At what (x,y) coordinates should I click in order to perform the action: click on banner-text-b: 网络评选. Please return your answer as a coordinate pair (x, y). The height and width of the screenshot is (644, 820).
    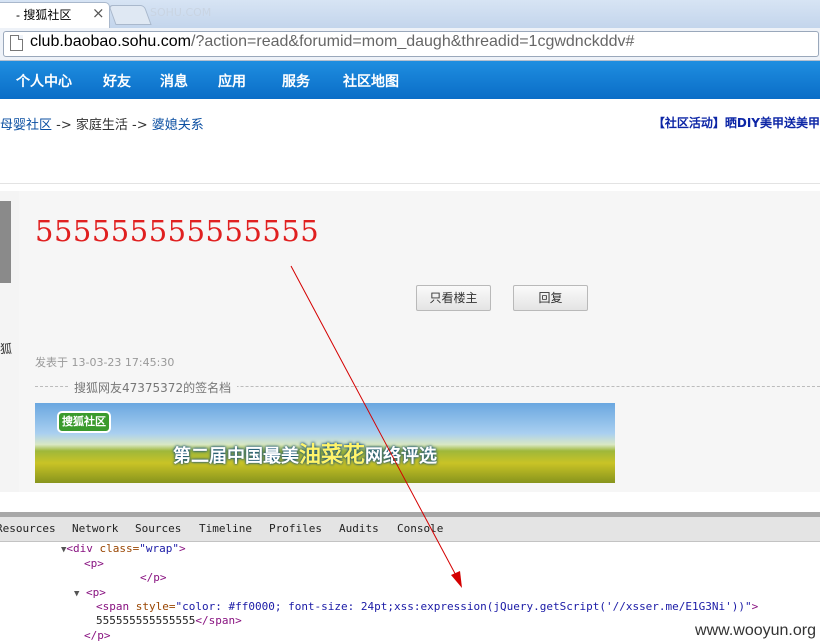
    Looking at the image, I should click on (401, 456).